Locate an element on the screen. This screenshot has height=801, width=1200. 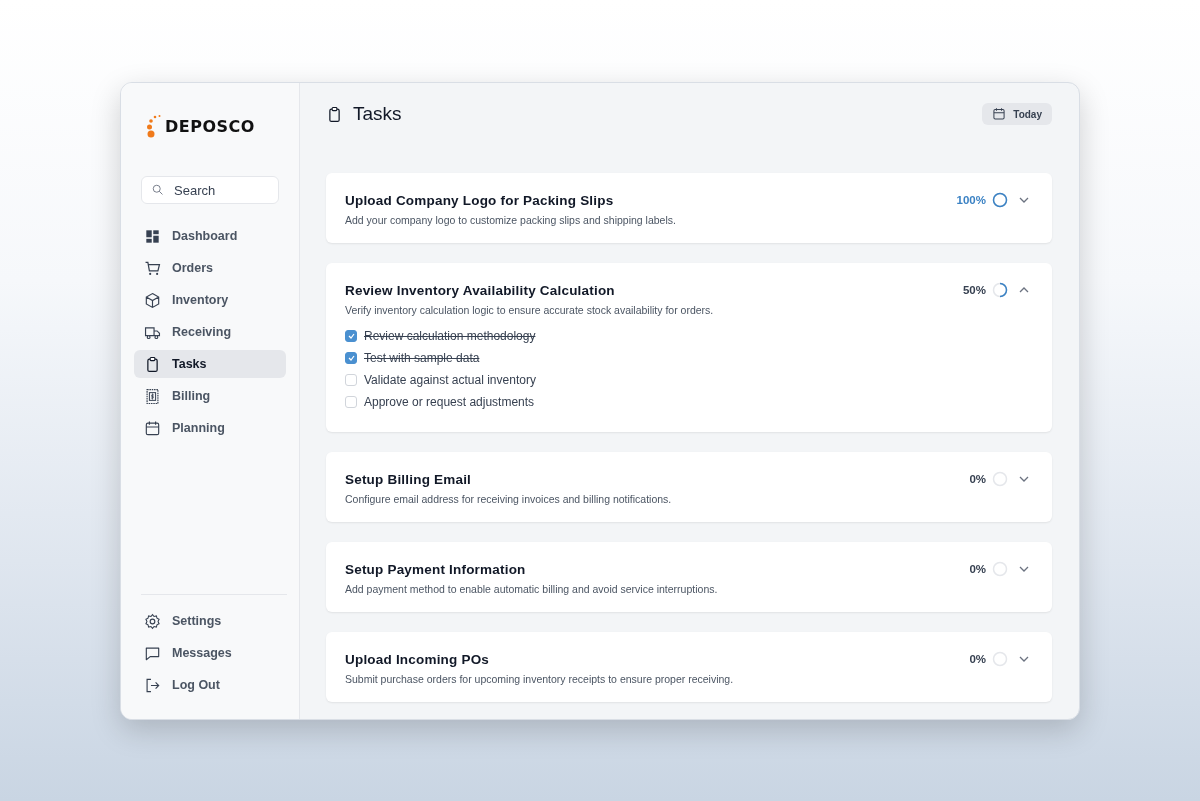
sidebar-item: Inventory is located at coordinates (210, 300).